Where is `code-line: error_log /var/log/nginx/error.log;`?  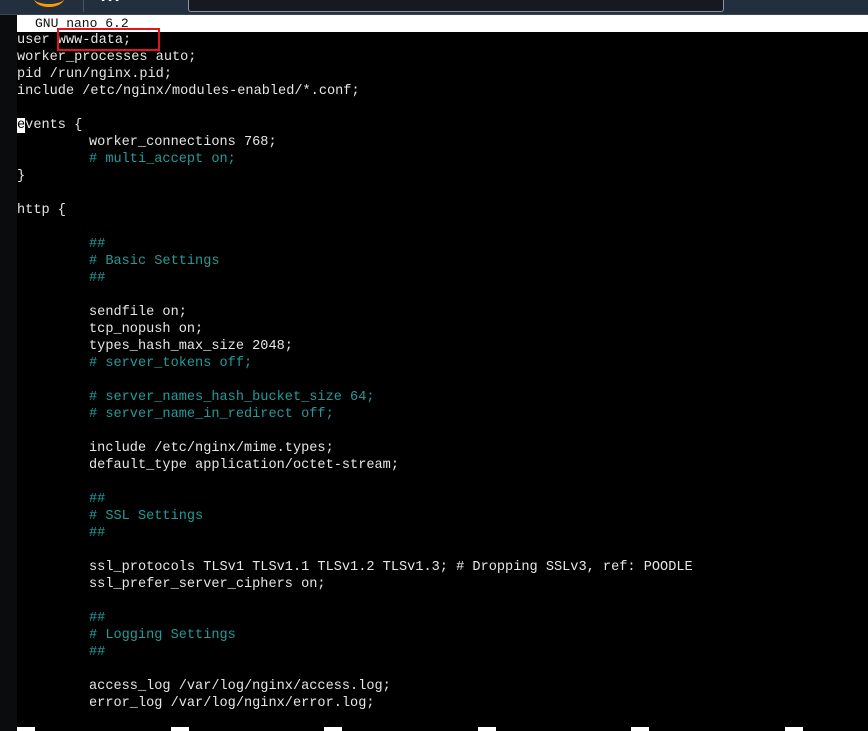
code-line: error_log /var/log/nginx/error.log; is located at coordinates (232, 703).